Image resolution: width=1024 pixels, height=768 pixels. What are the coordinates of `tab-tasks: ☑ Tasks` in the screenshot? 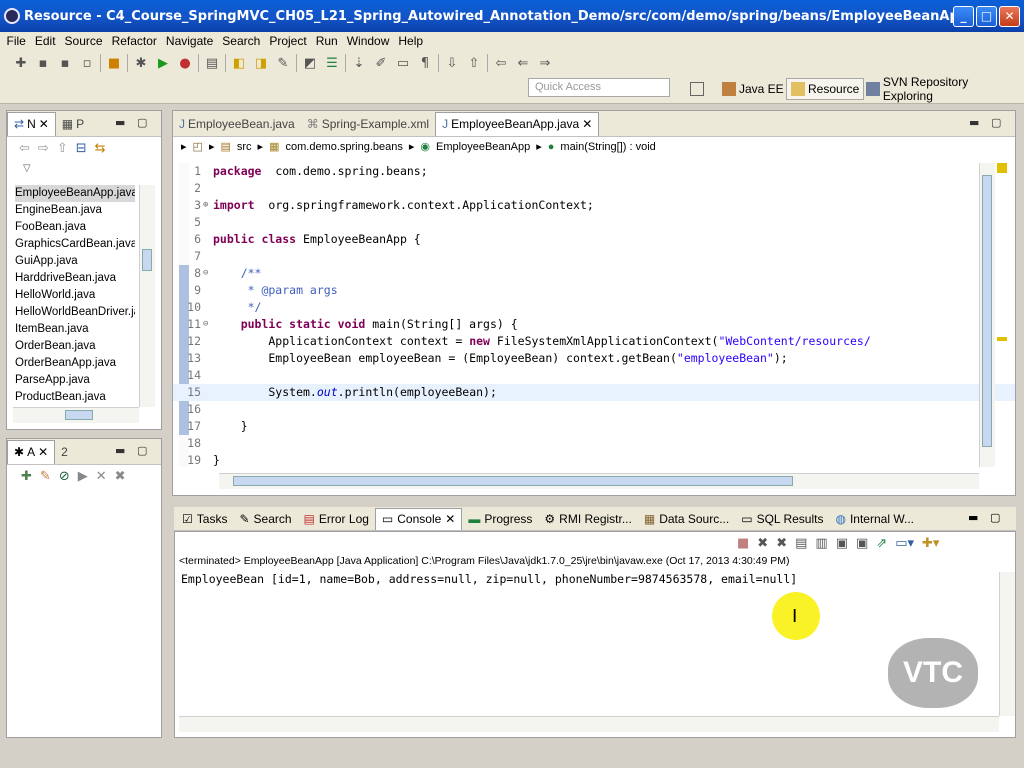 It's located at (204, 519).